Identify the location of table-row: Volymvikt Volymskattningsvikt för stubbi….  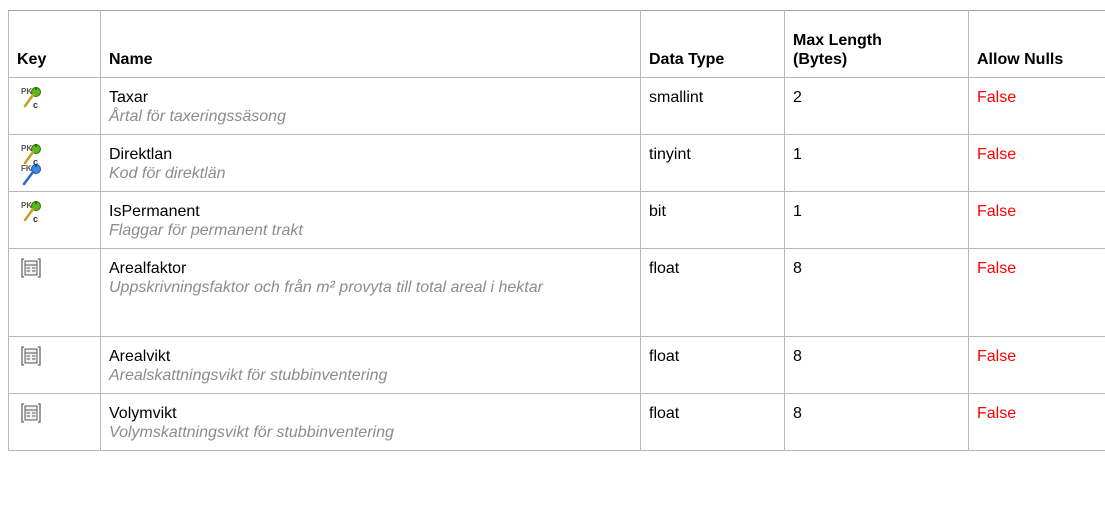
(556, 422).